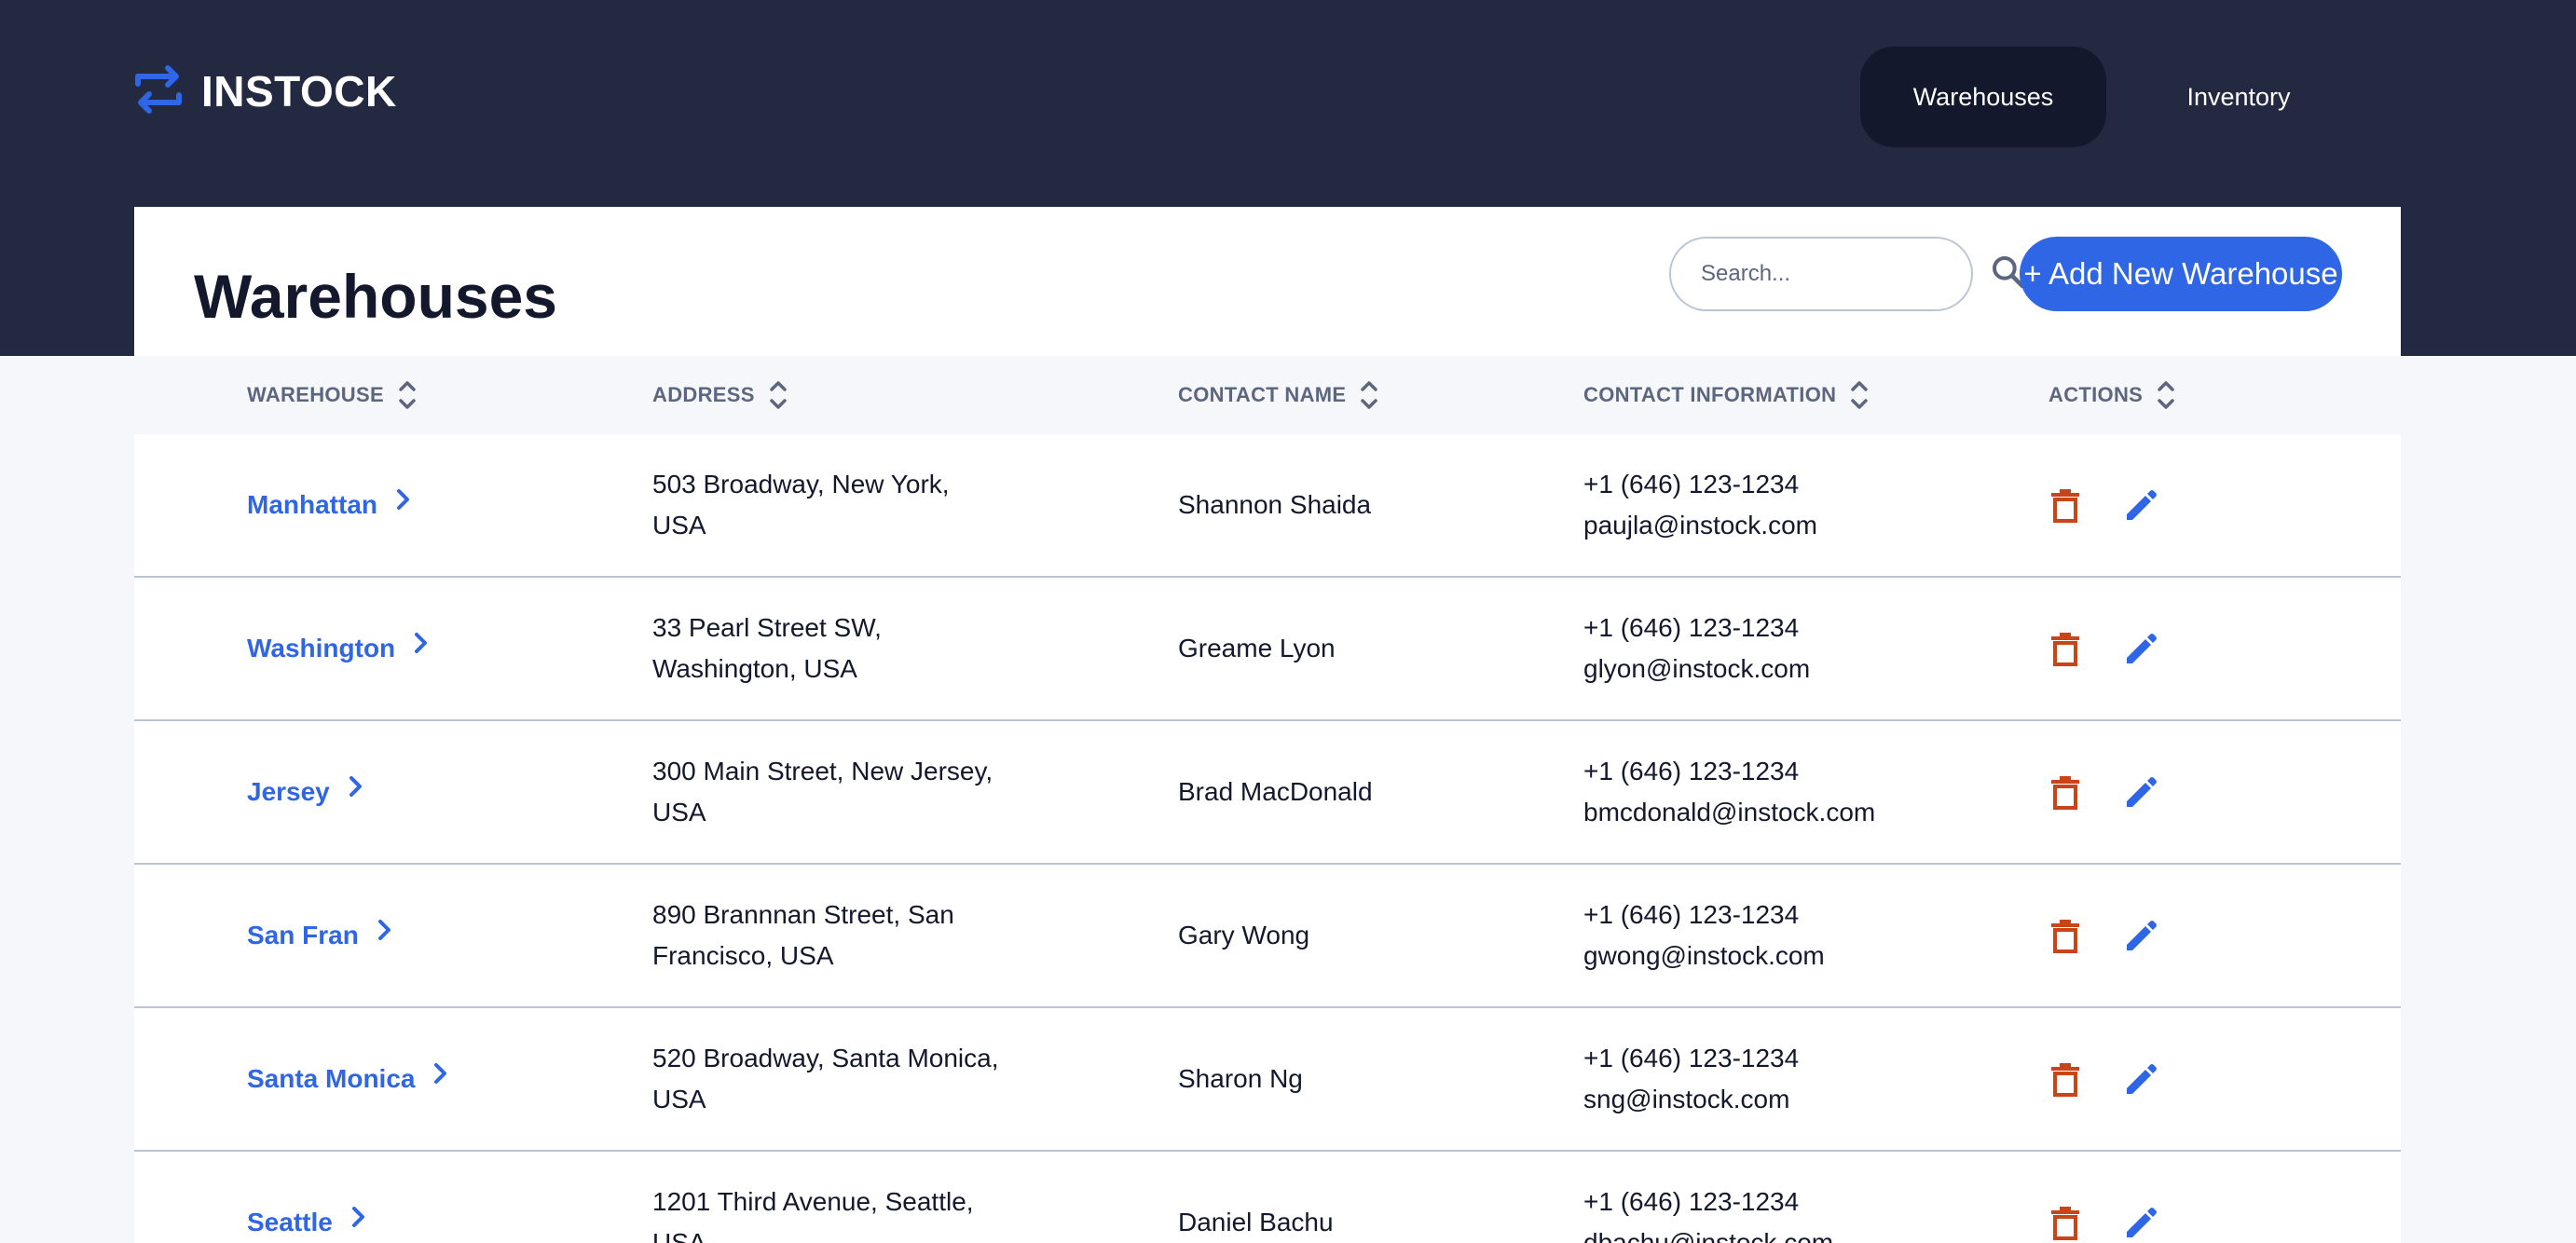 The width and height of the screenshot is (2576, 1243). What do you see at coordinates (2096, 394) in the screenshot?
I see `column-label: ACTIONS` at bounding box center [2096, 394].